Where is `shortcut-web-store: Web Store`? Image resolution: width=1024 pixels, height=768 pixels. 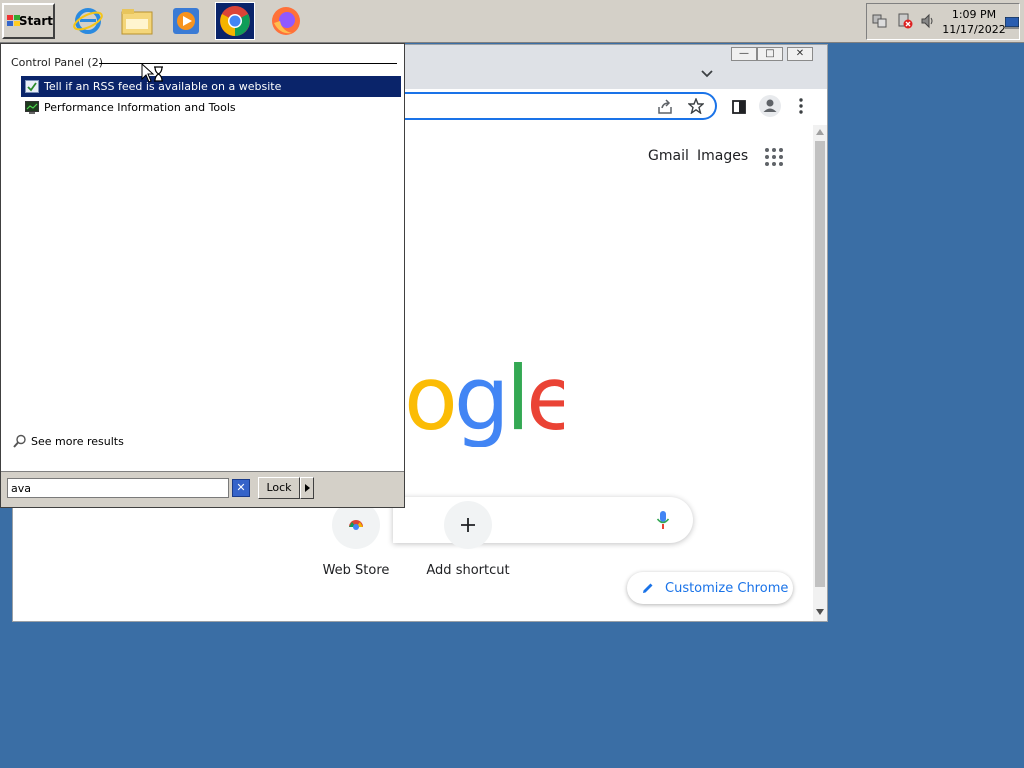
shortcut-web-store: Web Store is located at coordinates (356, 539).